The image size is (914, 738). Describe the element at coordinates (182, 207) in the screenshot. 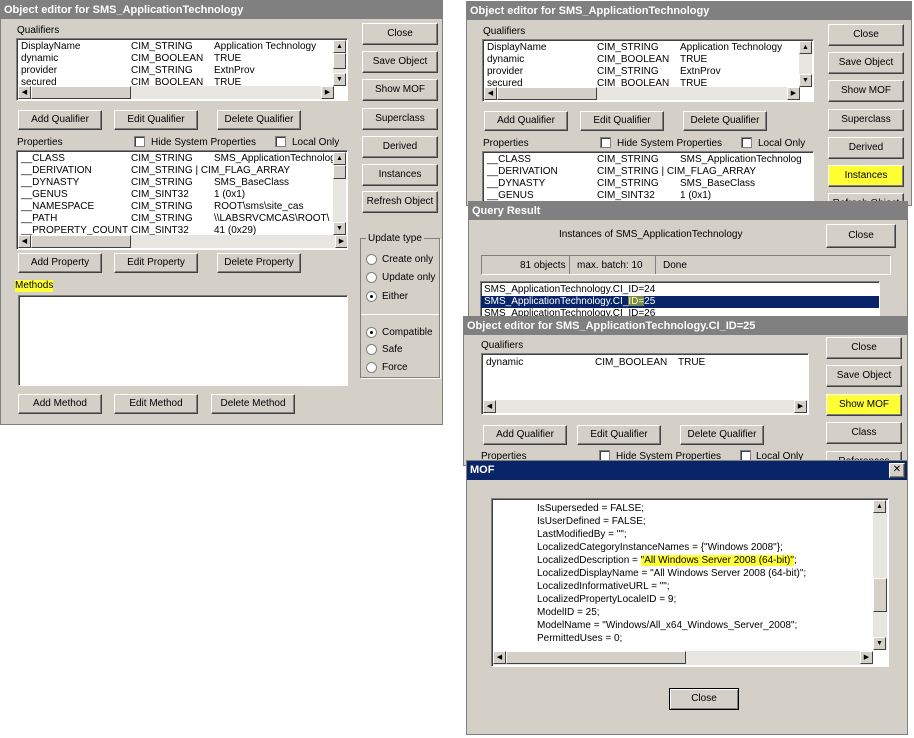

I see `table-row: __NAMESPACE CIM_STRING ROOT\sms\site_cas` at that location.